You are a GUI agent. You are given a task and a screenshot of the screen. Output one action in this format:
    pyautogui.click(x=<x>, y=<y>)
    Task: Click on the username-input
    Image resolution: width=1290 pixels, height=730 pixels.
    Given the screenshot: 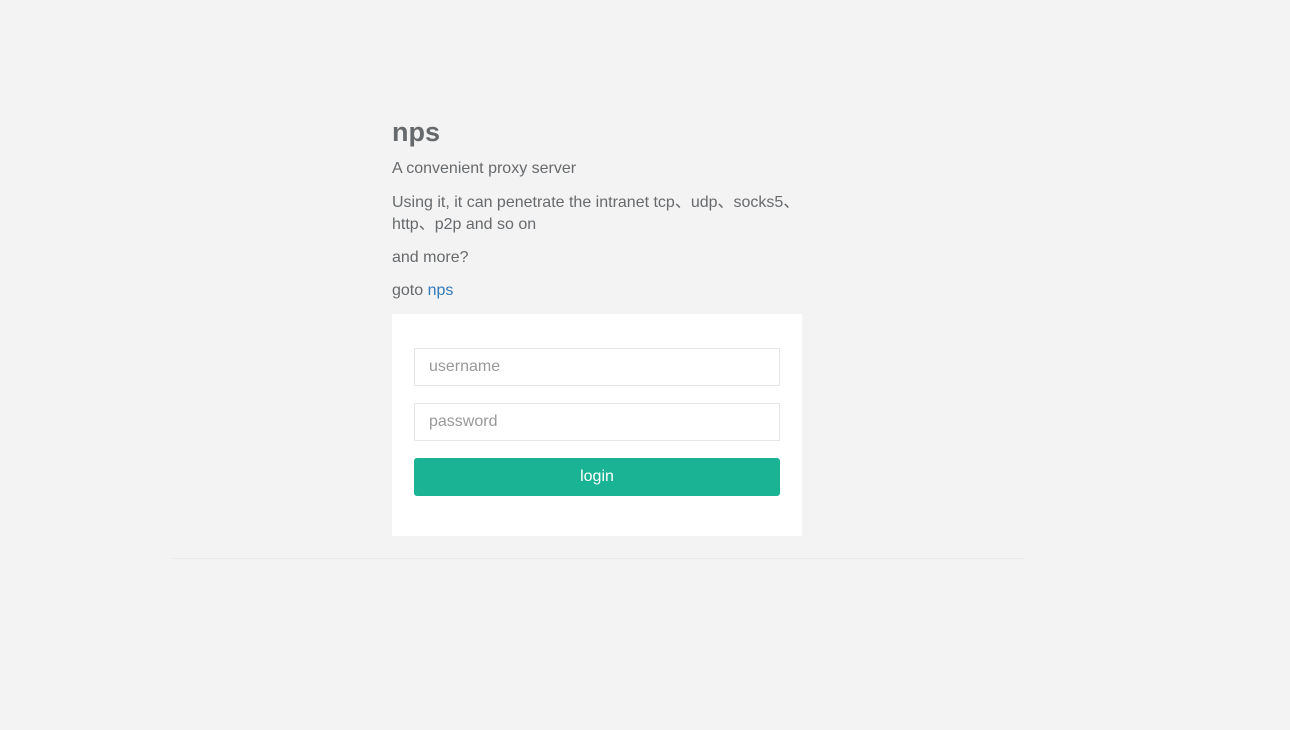 What is the action you would take?
    pyautogui.click(x=597, y=367)
    